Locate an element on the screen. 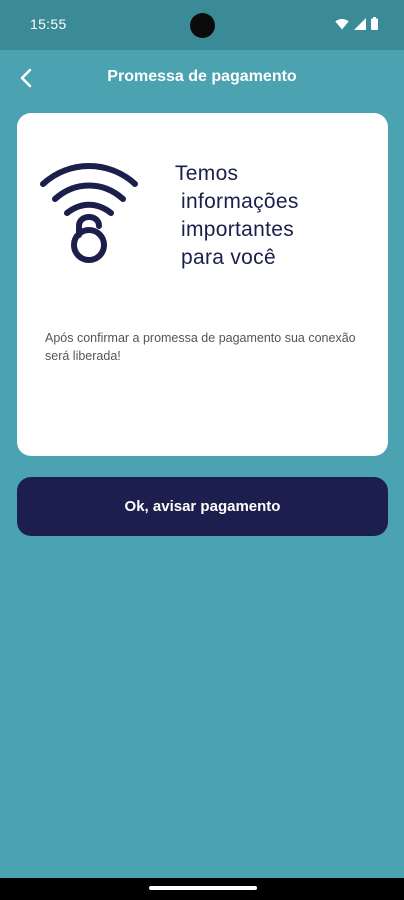 The image size is (404, 900). home-indicator is located at coordinates (203, 888).